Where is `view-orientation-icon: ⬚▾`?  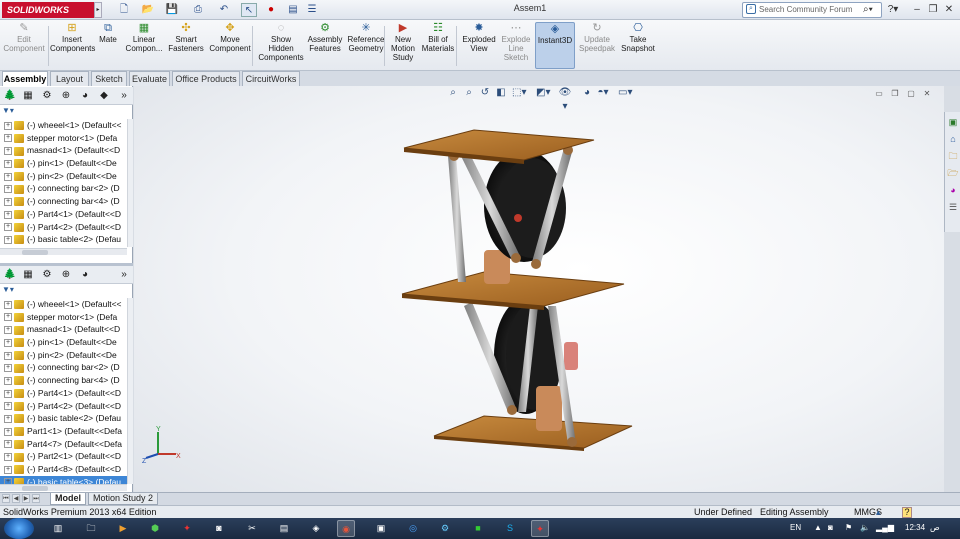
view-orientation-icon: ⬚▾ is located at coordinates (519, 93).